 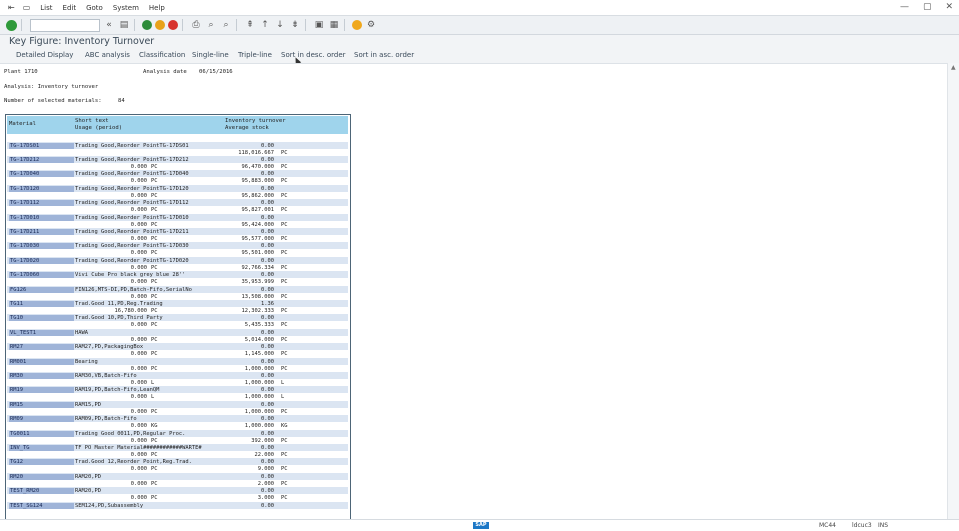 I want to click on material-cell: FG126, so click(x=41, y=289).